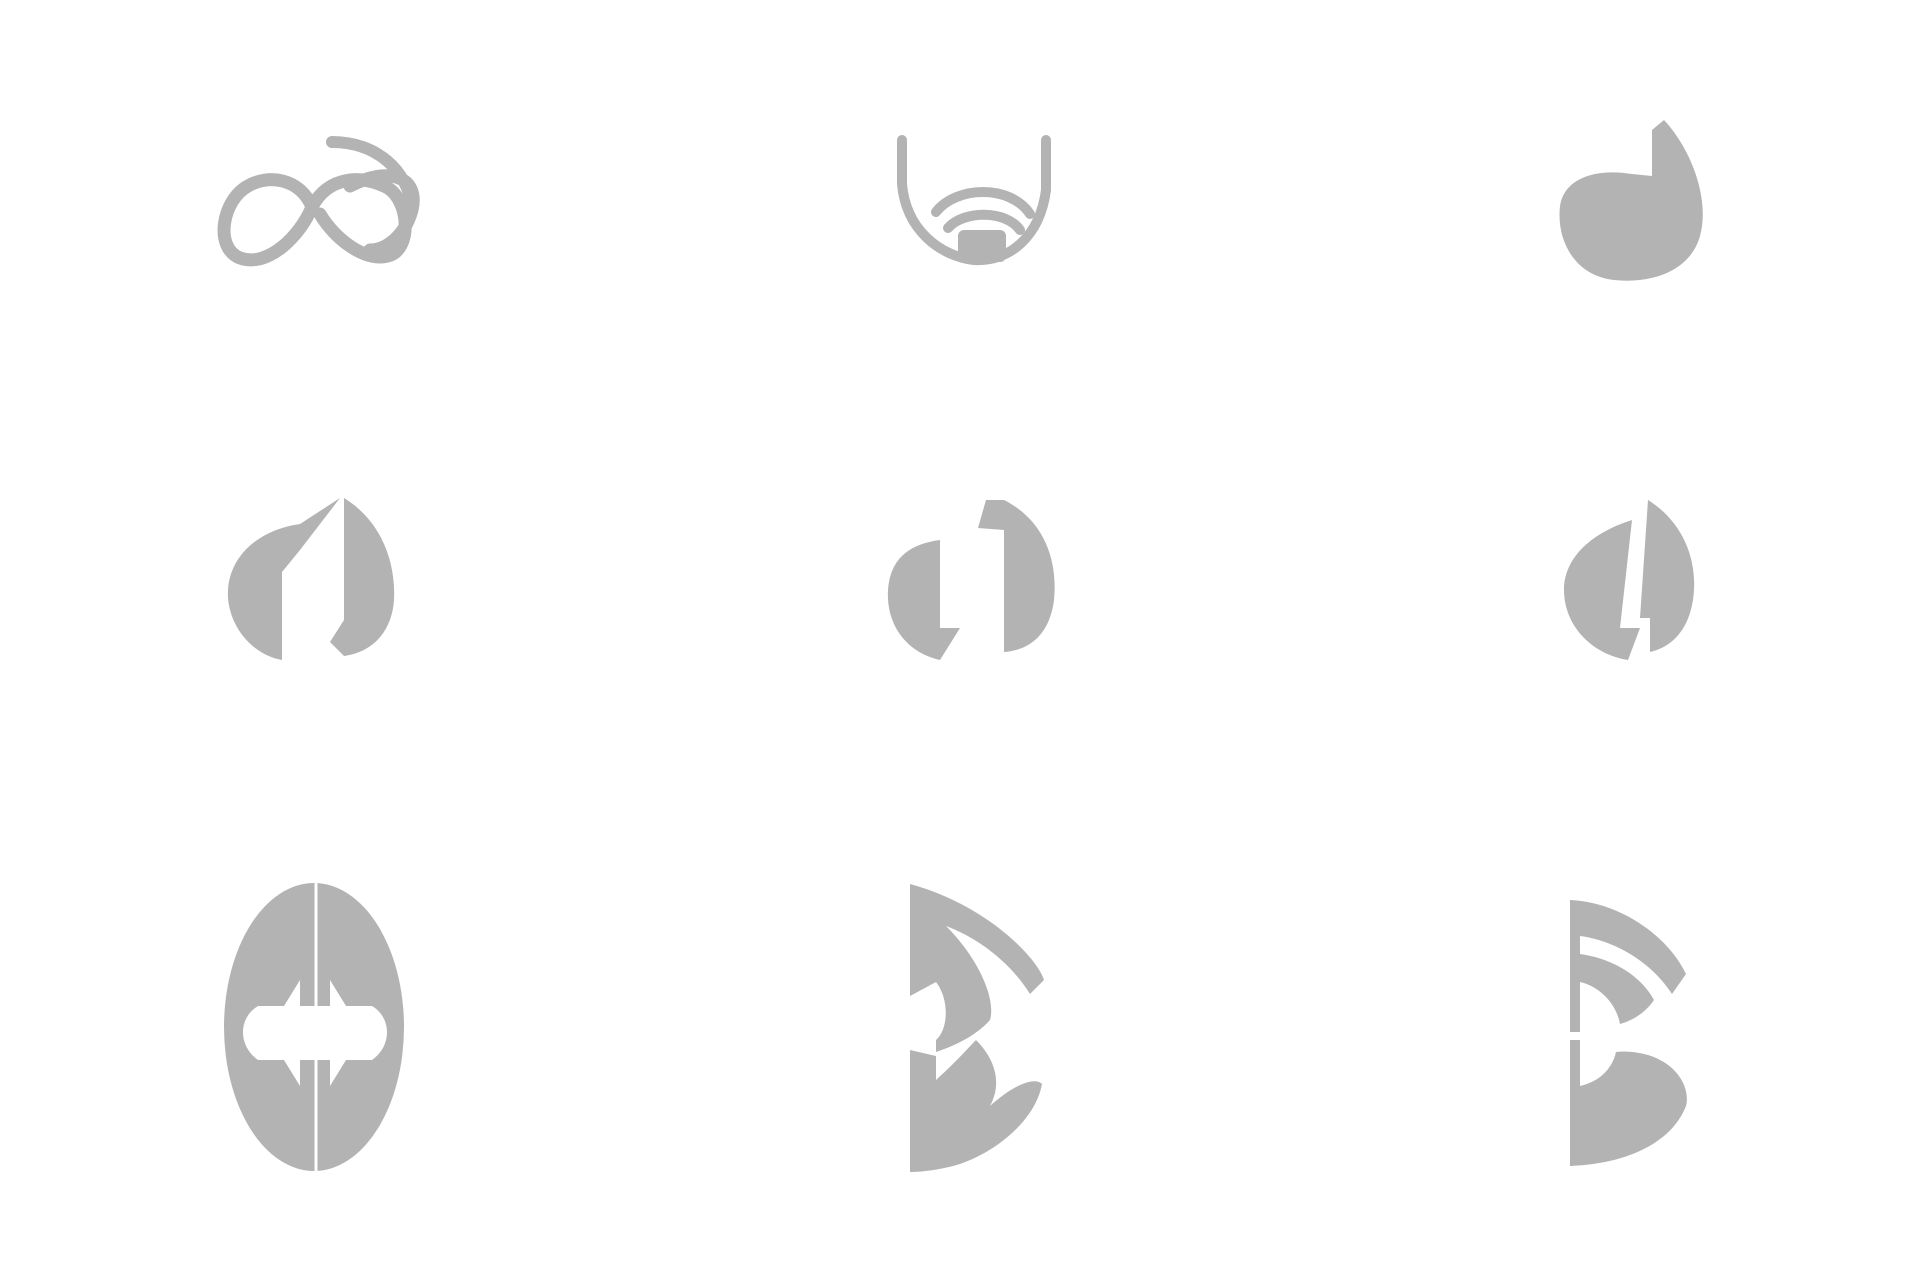 Image resolution: width=1920 pixels, height=1288 pixels. Describe the element at coordinates (314, 1028) in the screenshot. I see `oval-arrows-icon` at that location.